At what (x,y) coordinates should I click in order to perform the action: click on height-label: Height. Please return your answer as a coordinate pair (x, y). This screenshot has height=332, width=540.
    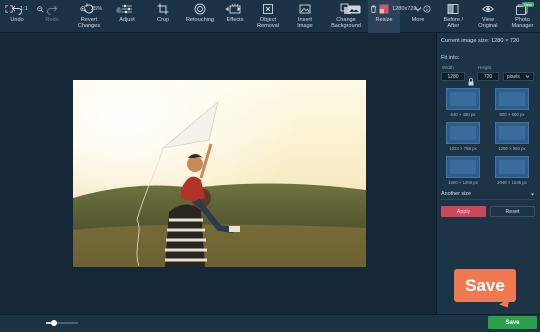
    Looking at the image, I should click on (485, 67).